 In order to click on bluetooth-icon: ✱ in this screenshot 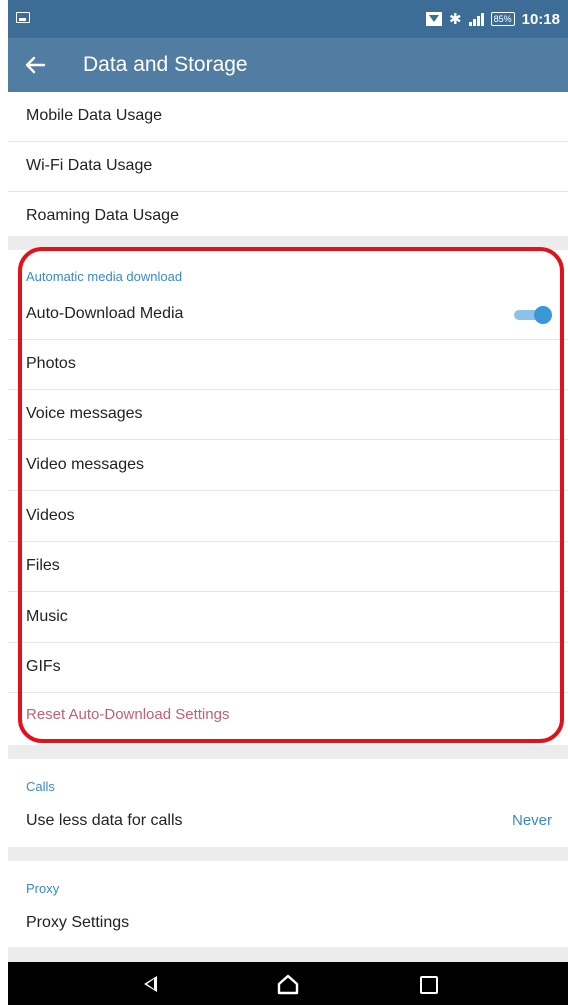, I will do `click(455, 19)`.